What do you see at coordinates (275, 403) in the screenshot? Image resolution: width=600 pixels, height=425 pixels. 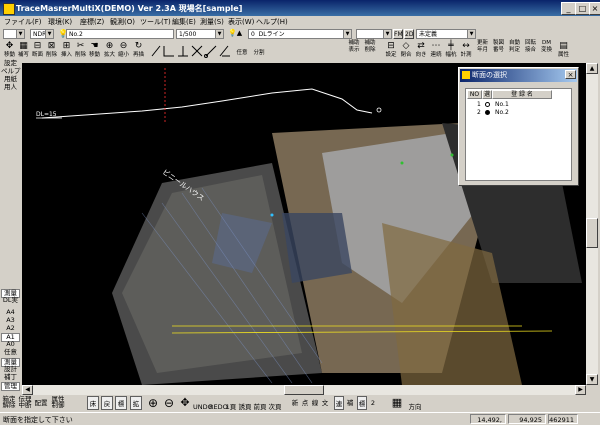 I see `btn-next-page: 次頁` at bounding box center [275, 403].